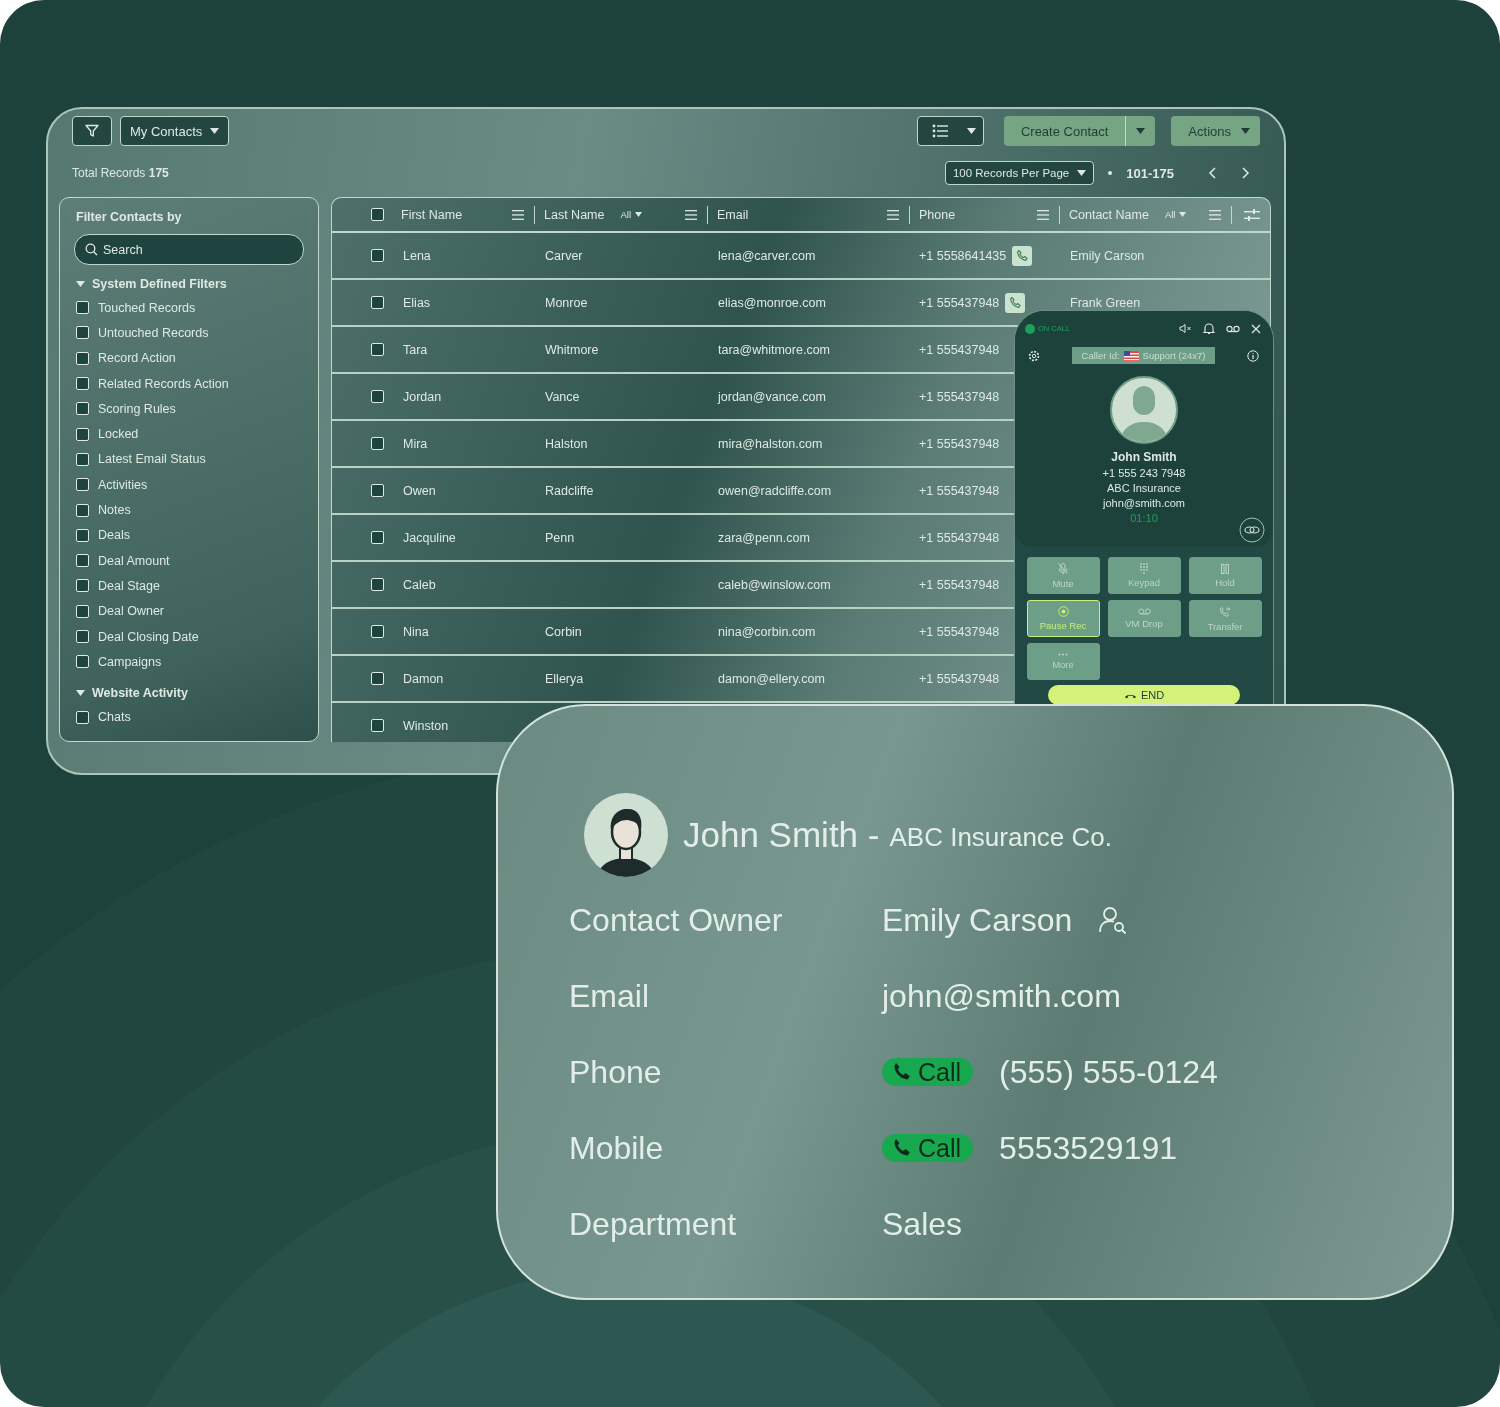 The height and width of the screenshot is (1407, 1500). Describe the element at coordinates (1225, 611) in the screenshot. I see `phone-forward-icon` at that location.